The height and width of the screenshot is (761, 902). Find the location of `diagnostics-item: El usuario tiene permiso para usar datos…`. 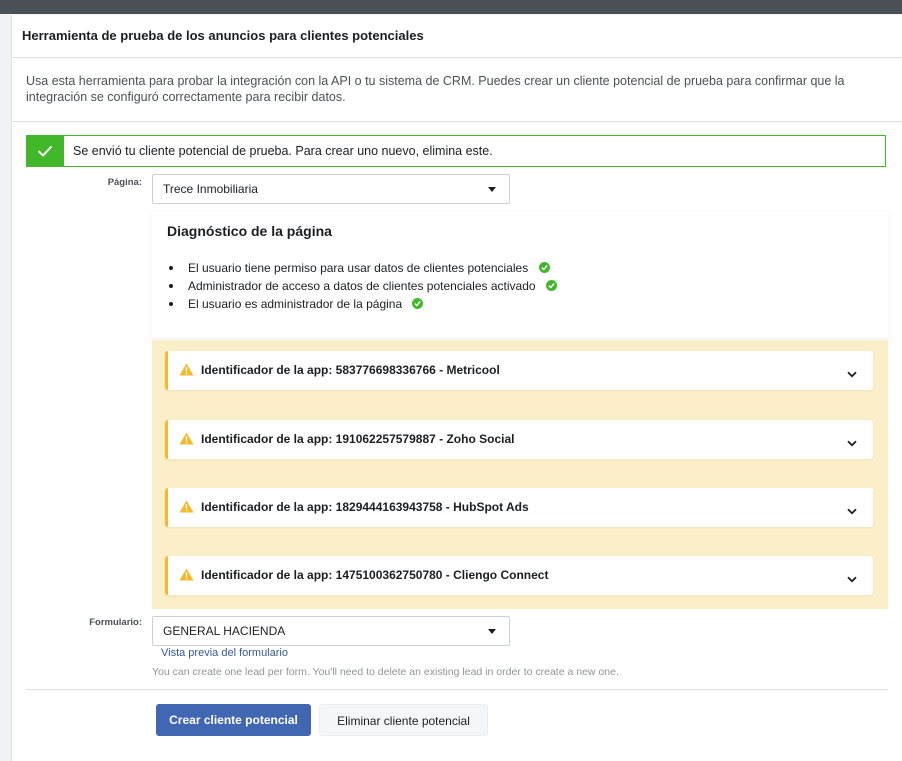

diagnostics-item: El usuario tiene permiso para usar datos… is located at coordinates (362, 268).